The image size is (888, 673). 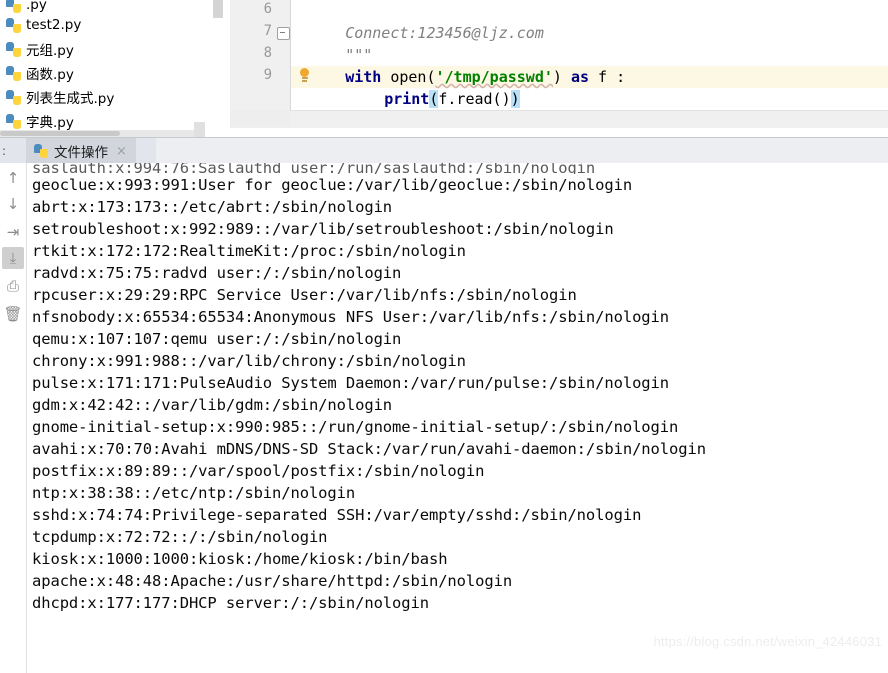 I want to click on console-output-line: abrt:x:173:173::/etc/abrt:/sbin/nologin, so click(x=212, y=207).